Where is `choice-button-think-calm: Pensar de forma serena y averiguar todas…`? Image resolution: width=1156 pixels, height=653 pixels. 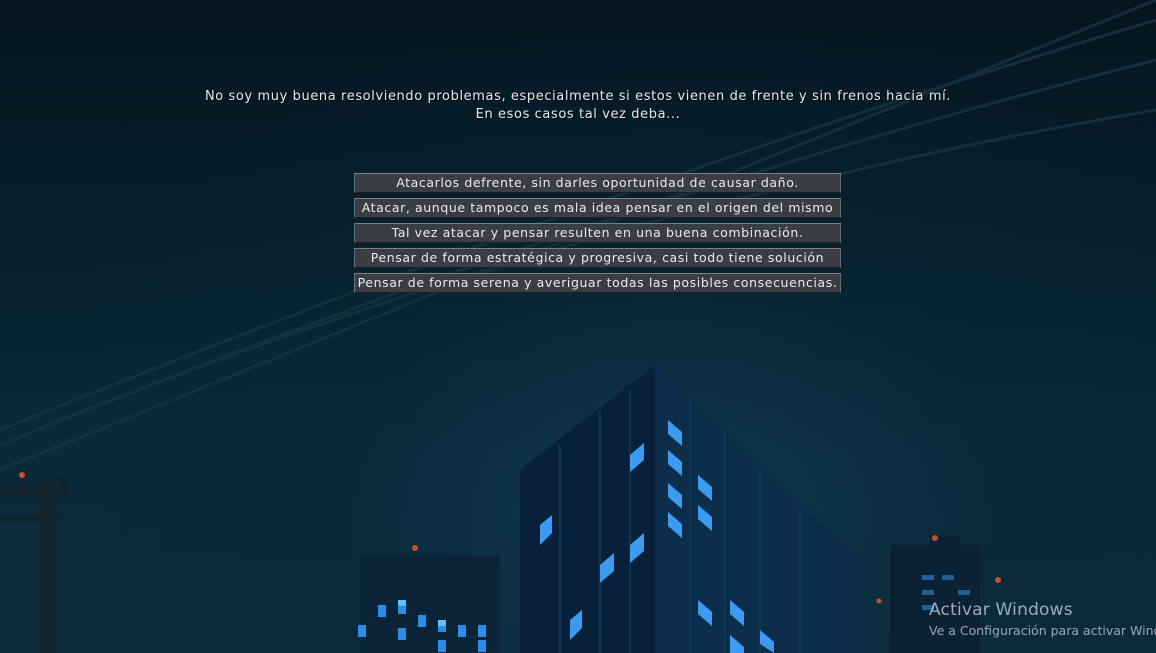
choice-button-think-calm: Pensar de forma serena y averiguar todas… is located at coordinates (597, 283).